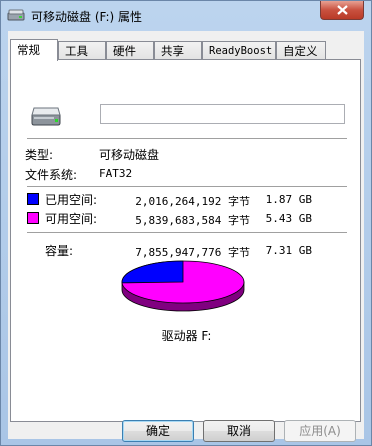  What do you see at coordinates (288, 218) in the screenshot?
I see `free-space-size: 5.43 GB` at bounding box center [288, 218].